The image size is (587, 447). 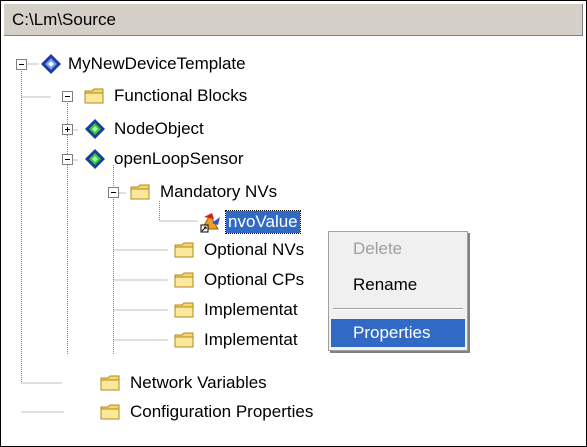 I want to click on tree-item-configuration-properties: Configuration Properties, so click(x=221, y=412).